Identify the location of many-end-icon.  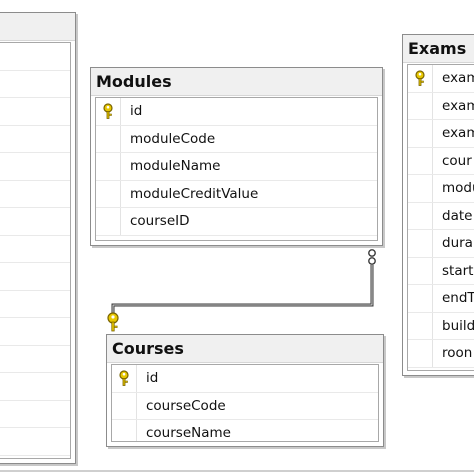
(372, 257).